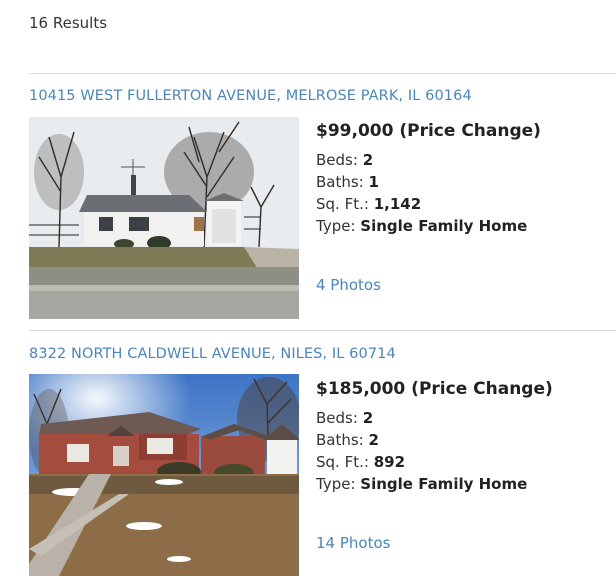 The image size is (616, 576). What do you see at coordinates (68, 23) in the screenshot?
I see `results-count: 16 Results` at bounding box center [68, 23].